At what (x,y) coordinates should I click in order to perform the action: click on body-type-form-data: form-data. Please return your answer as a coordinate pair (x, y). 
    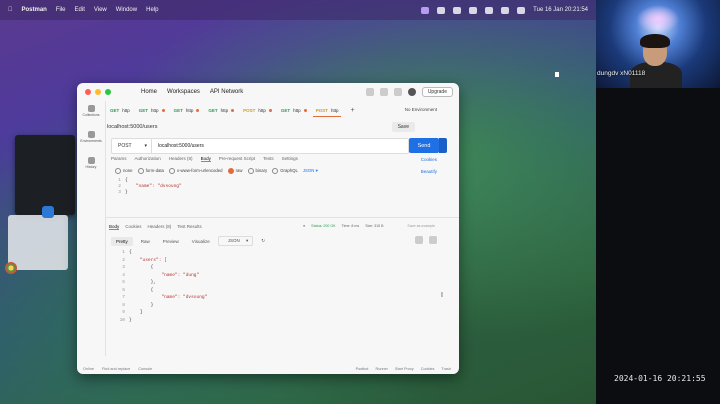
    Looking at the image, I should click on (150, 171).